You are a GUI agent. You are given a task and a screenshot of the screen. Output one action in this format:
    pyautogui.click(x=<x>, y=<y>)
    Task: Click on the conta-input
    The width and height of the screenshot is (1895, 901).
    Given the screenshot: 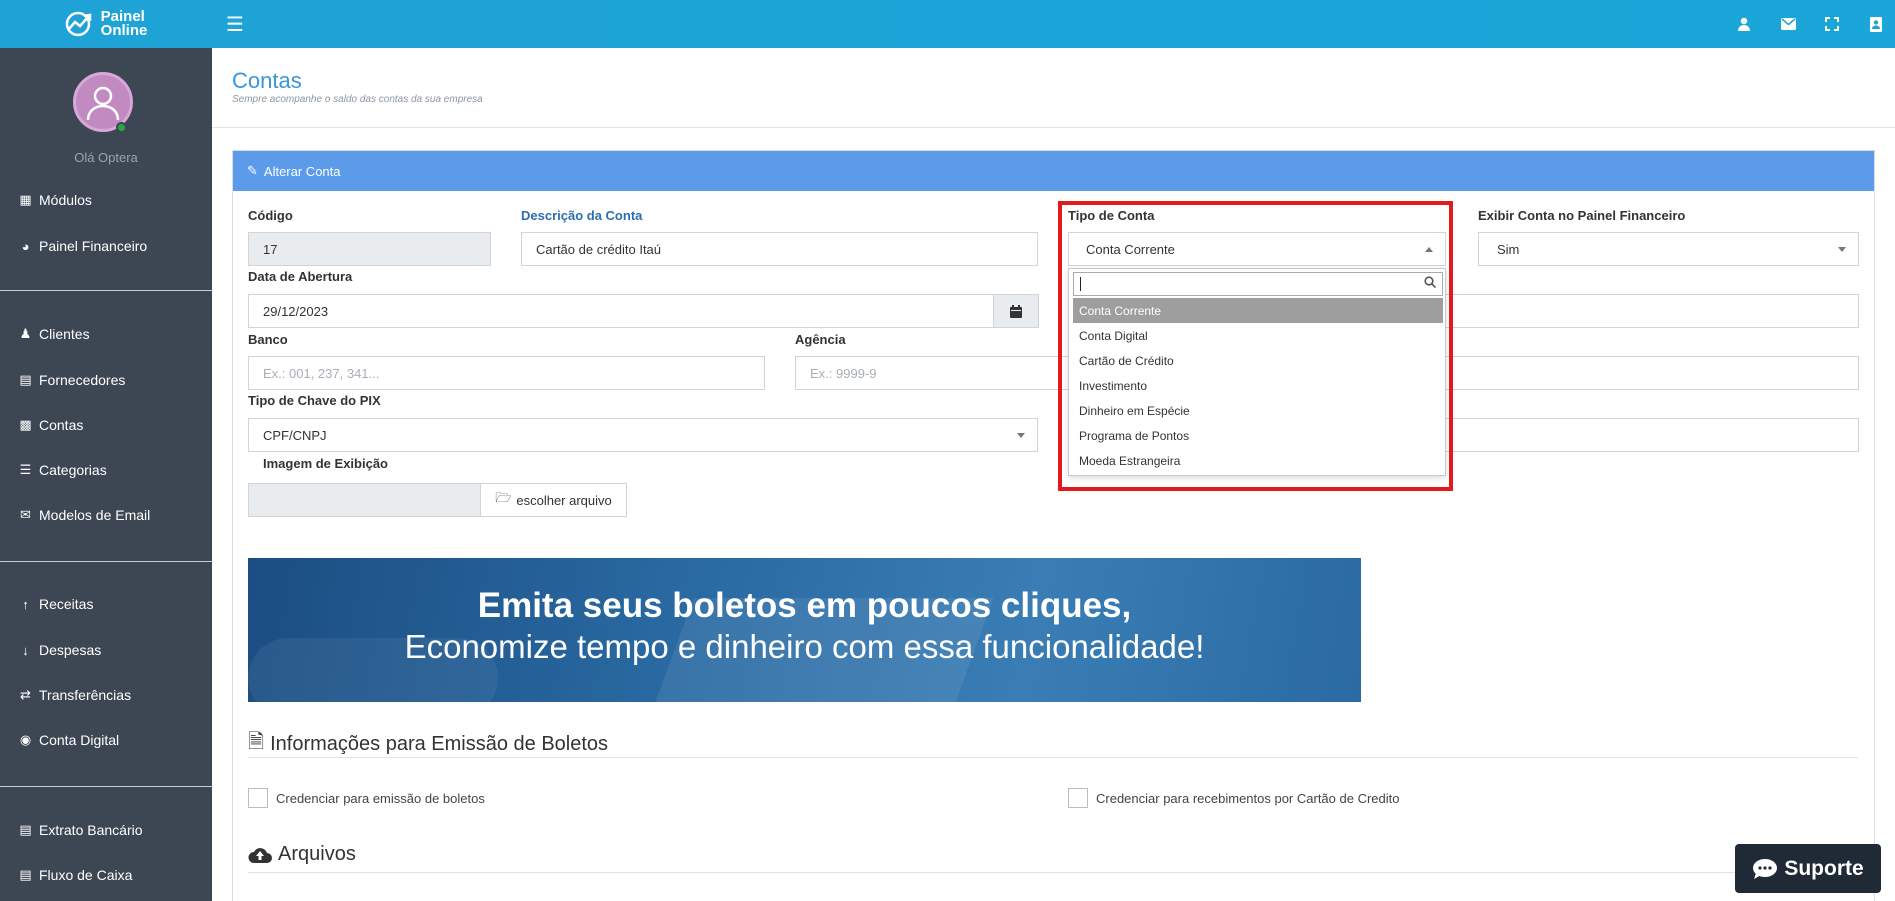 What is the action you would take?
    pyautogui.click(x=1649, y=373)
    